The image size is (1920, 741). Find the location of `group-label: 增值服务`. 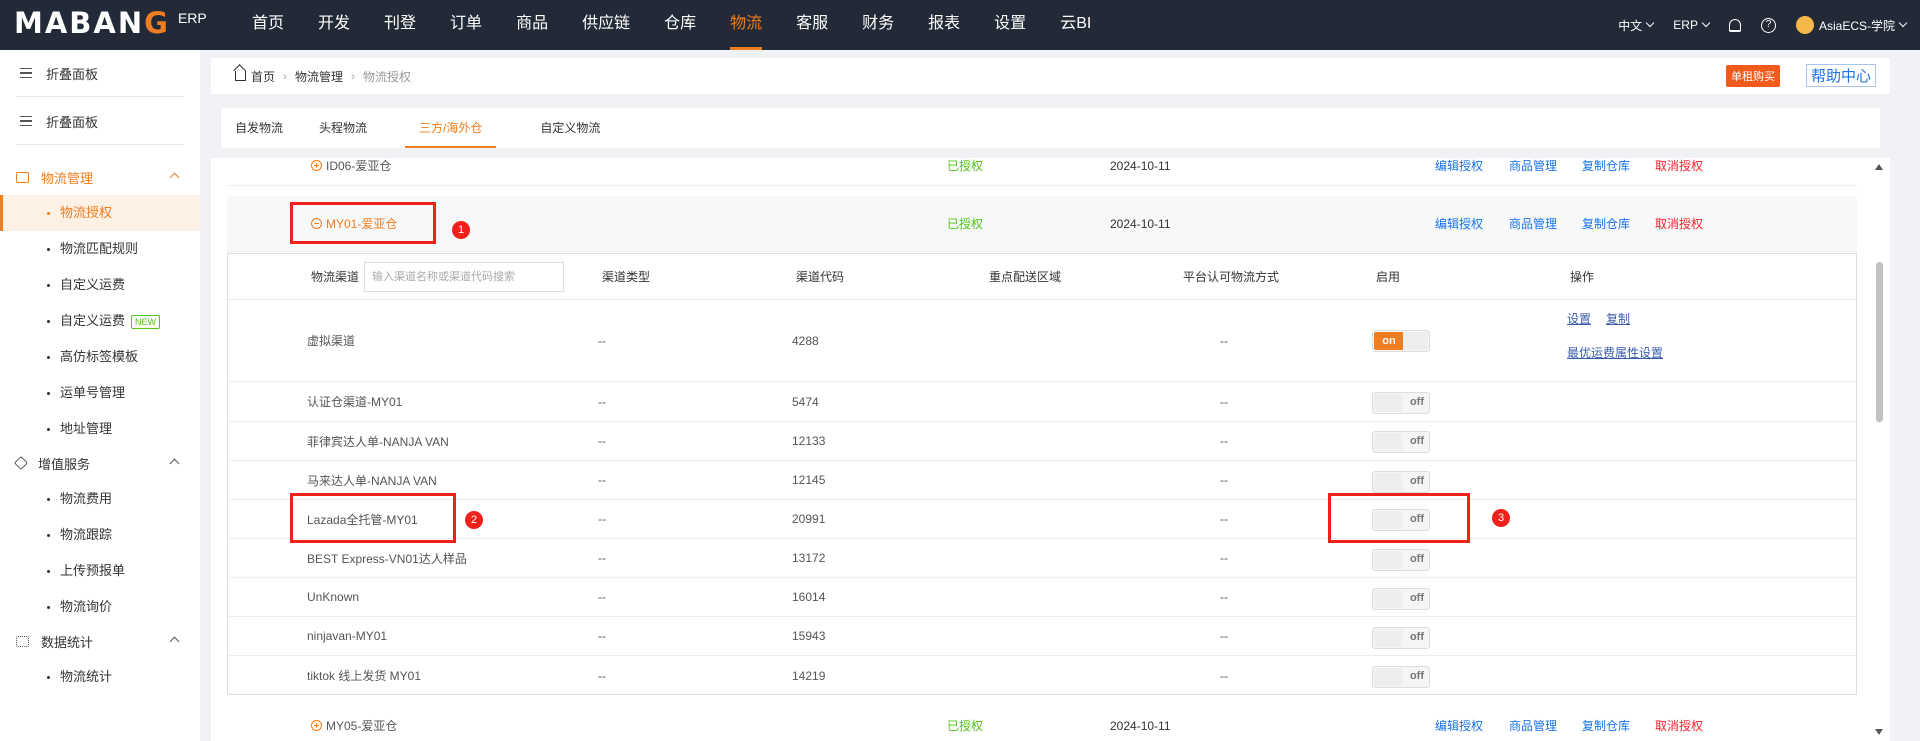

group-label: 增值服务 is located at coordinates (64, 464).